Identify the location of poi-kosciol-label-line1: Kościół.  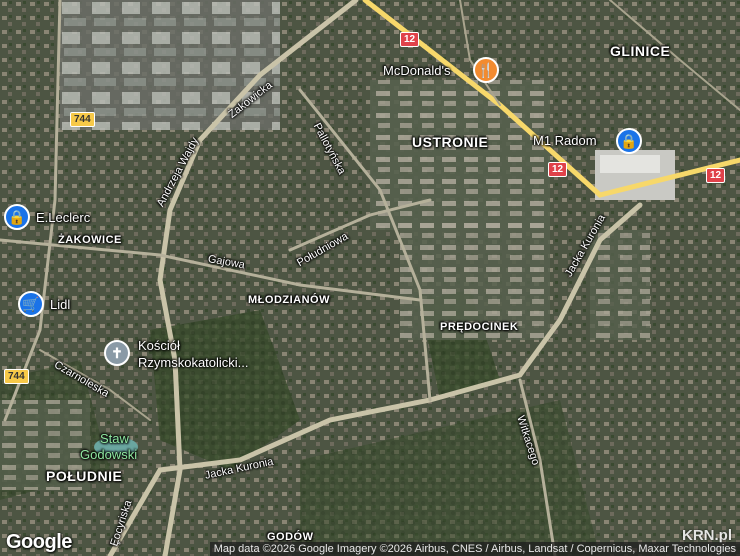
(159, 345).